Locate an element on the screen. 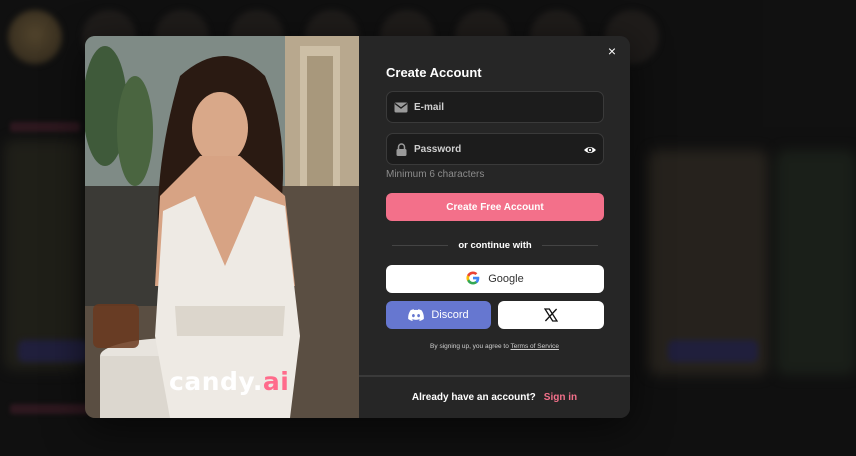  mail-icon is located at coordinates (401, 107).